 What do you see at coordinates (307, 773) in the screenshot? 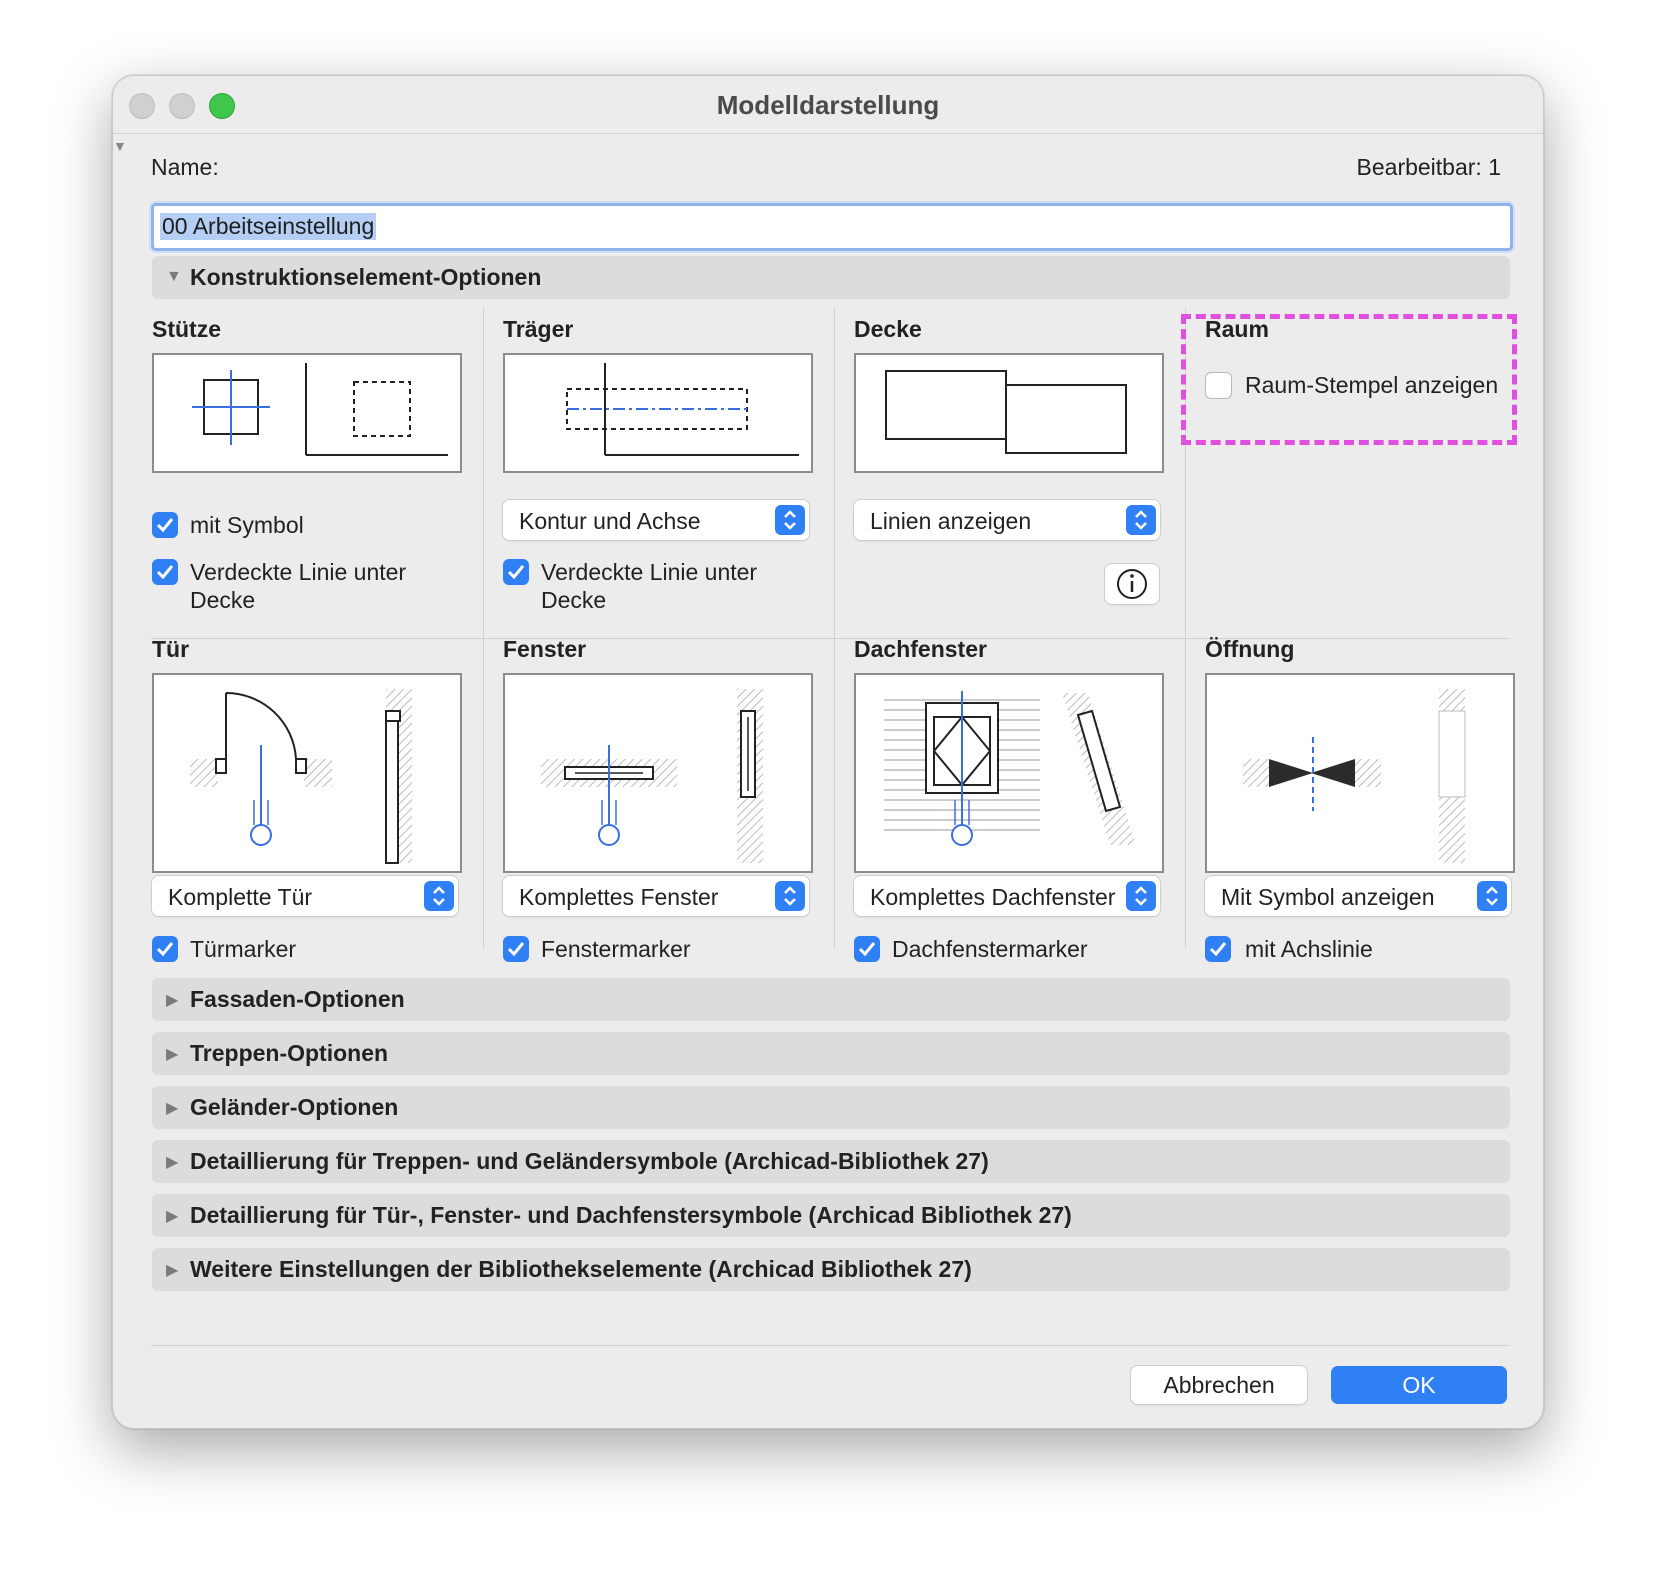
I see `tuer-preview` at bounding box center [307, 773].